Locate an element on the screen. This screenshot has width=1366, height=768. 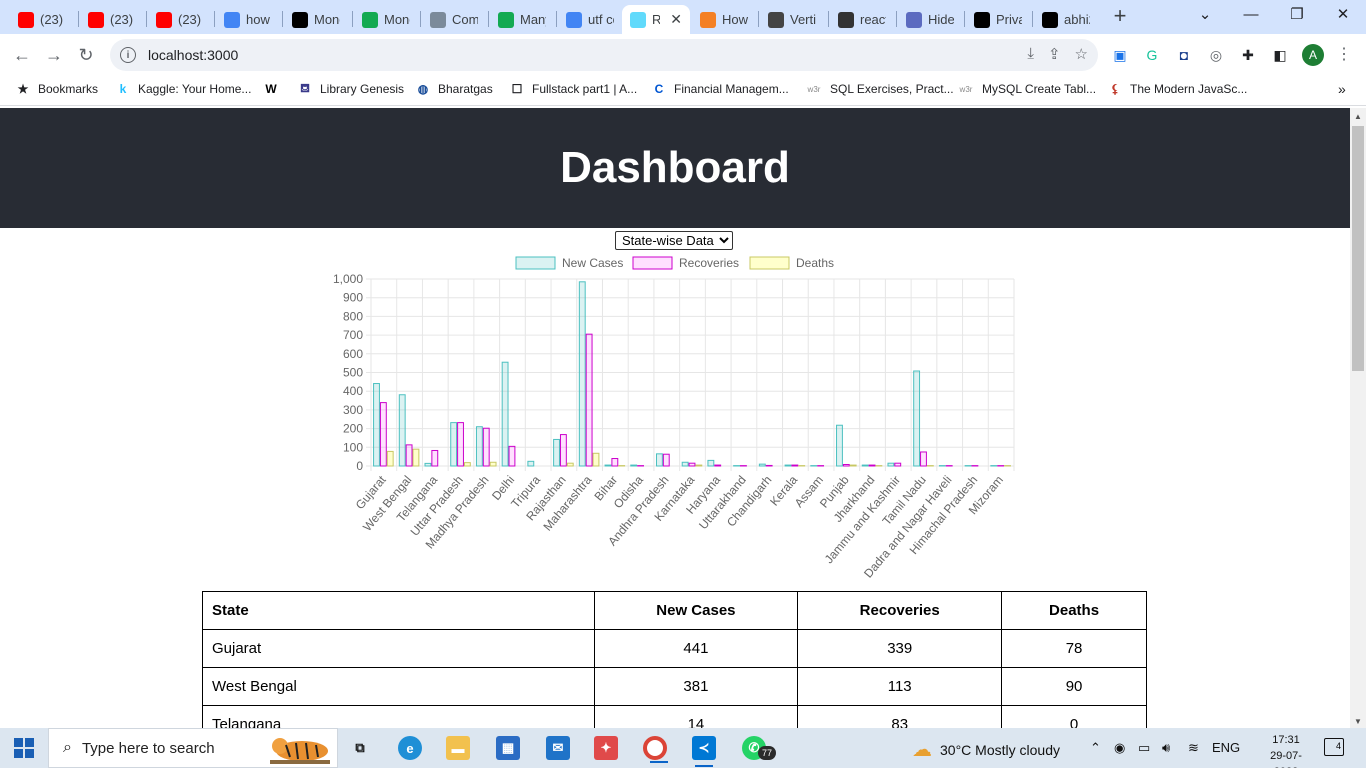
gift-icon: ✦ is located at coordinates (606, 748).